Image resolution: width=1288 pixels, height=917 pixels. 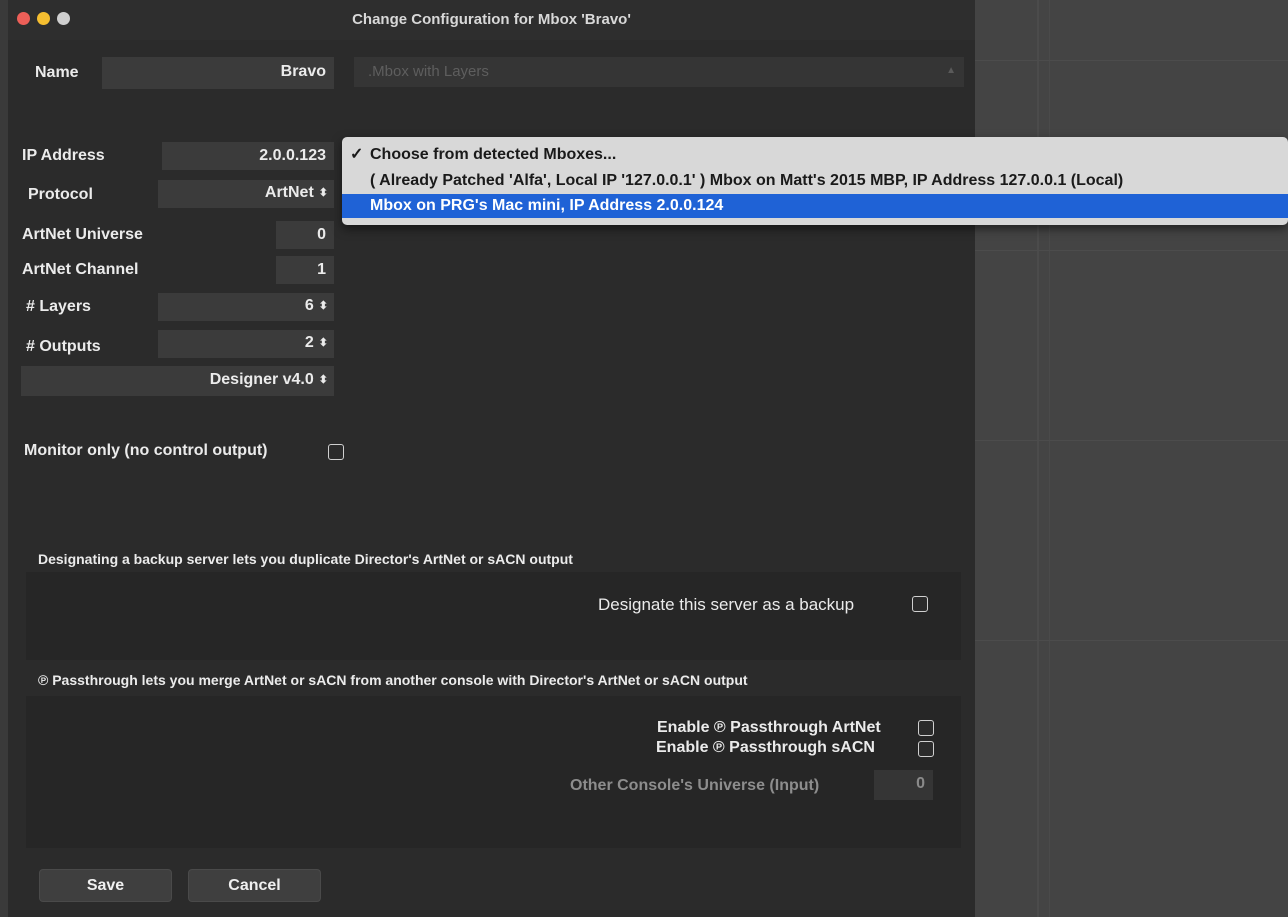 I want to click on save-button: Save, so click(x=105, y=885).